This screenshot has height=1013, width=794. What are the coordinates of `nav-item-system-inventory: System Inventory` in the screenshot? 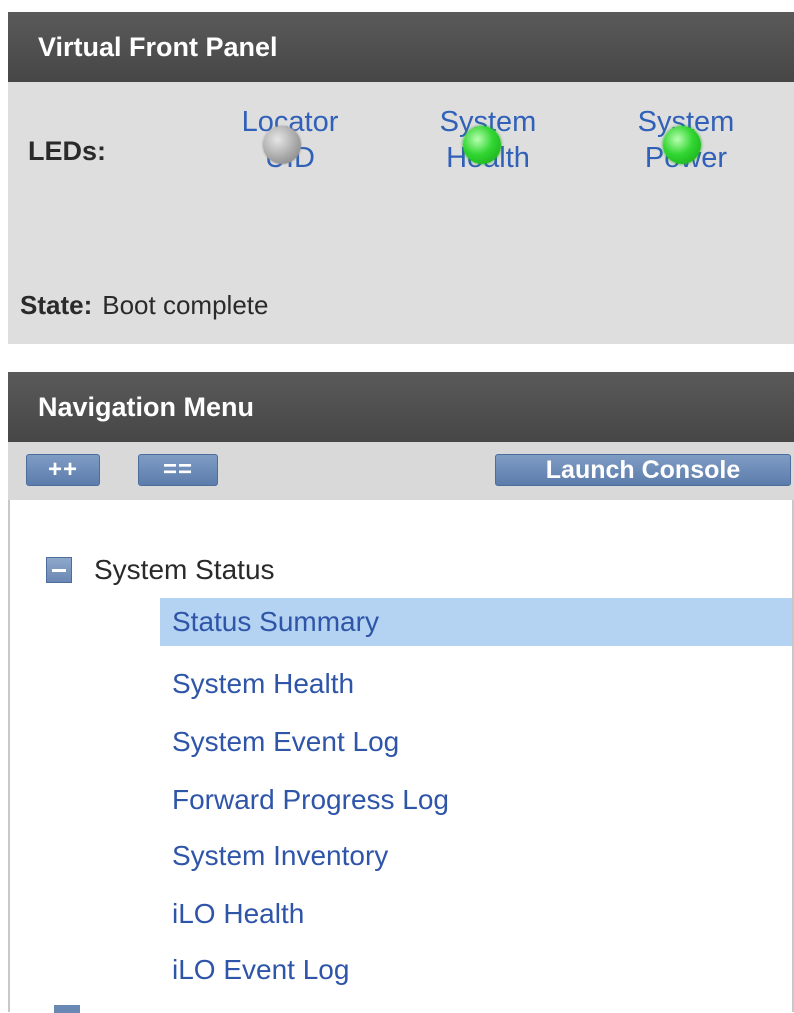 It's located at (274, 856).